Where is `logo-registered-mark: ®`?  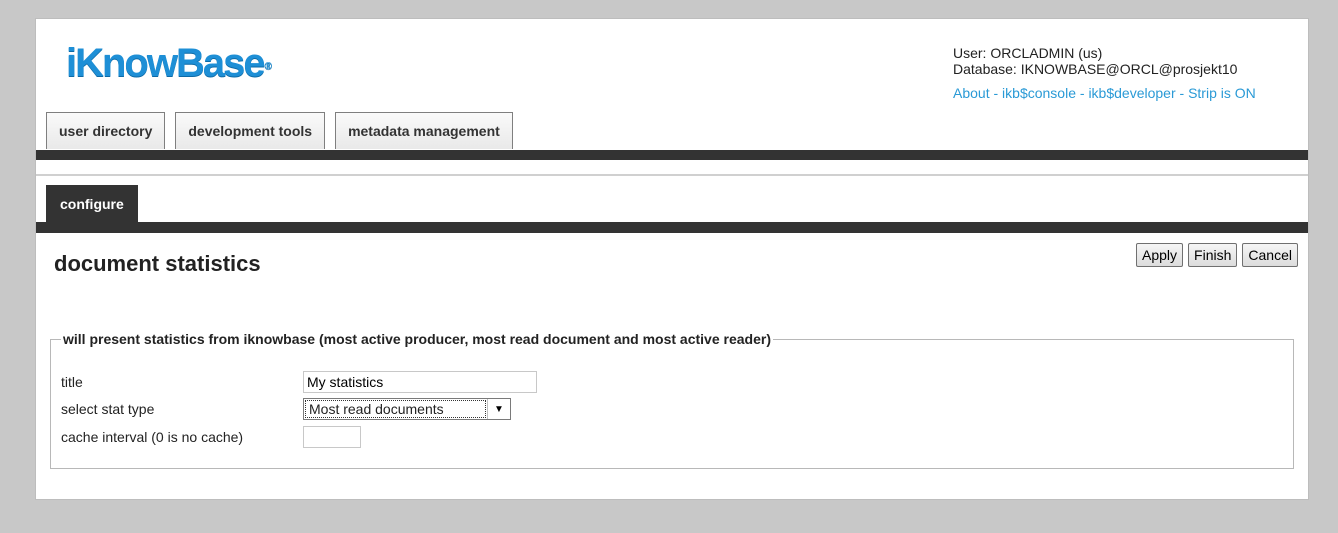 logo-registered-mark: ® is located at coordinates (268, 66).